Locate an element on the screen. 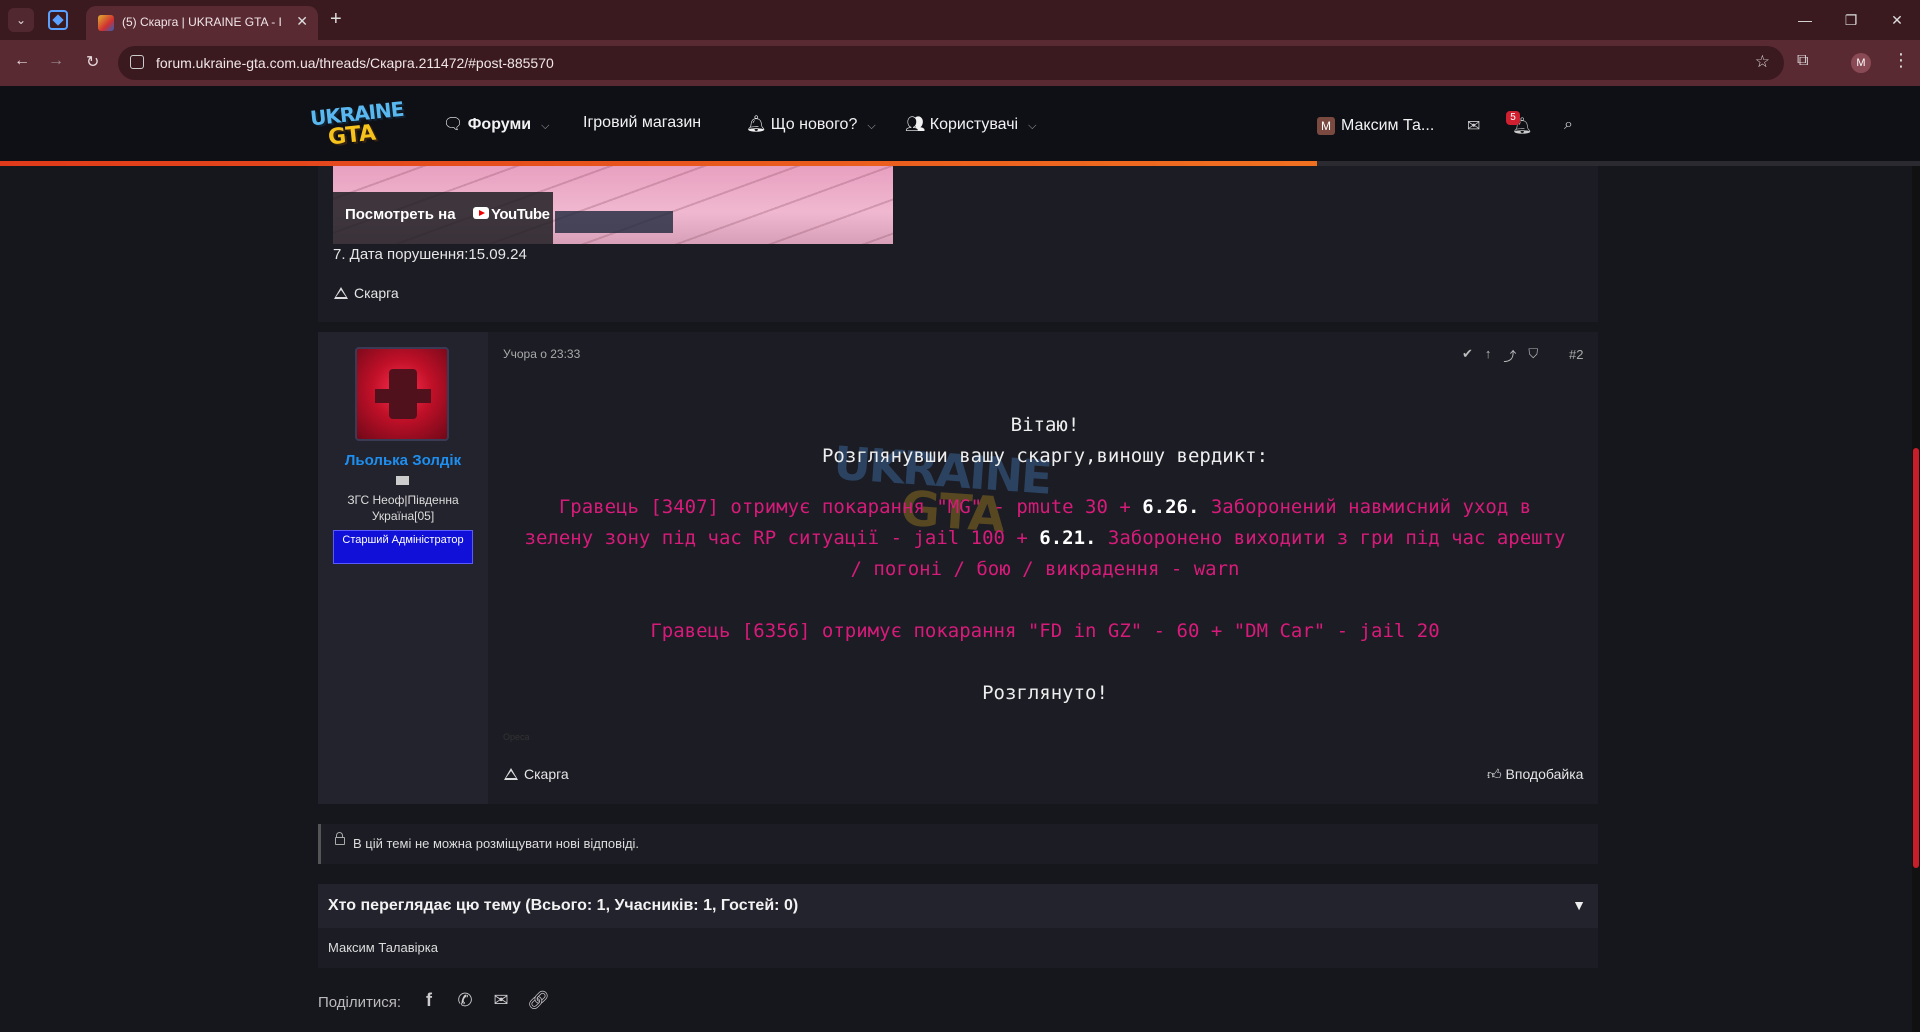  site-logo: UKRAINE GTA is located at coordinates (356, 124).